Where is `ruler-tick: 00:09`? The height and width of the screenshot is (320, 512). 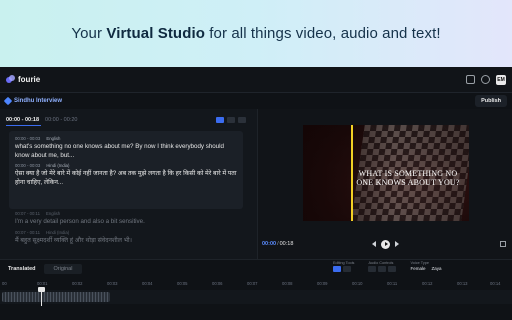
ruler-tick: 00:09 is located at coordinates (322, 283).